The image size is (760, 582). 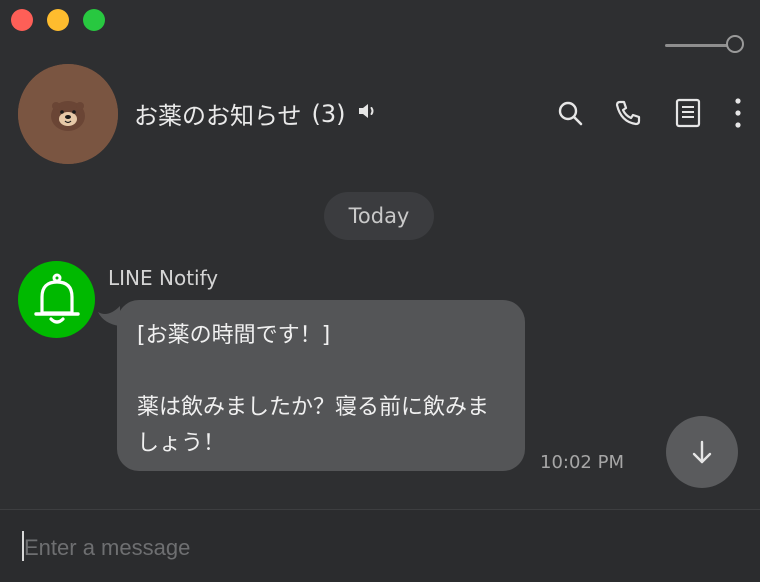 I want to click on message-time: 10:02 PM, so click(x=582, y=462).